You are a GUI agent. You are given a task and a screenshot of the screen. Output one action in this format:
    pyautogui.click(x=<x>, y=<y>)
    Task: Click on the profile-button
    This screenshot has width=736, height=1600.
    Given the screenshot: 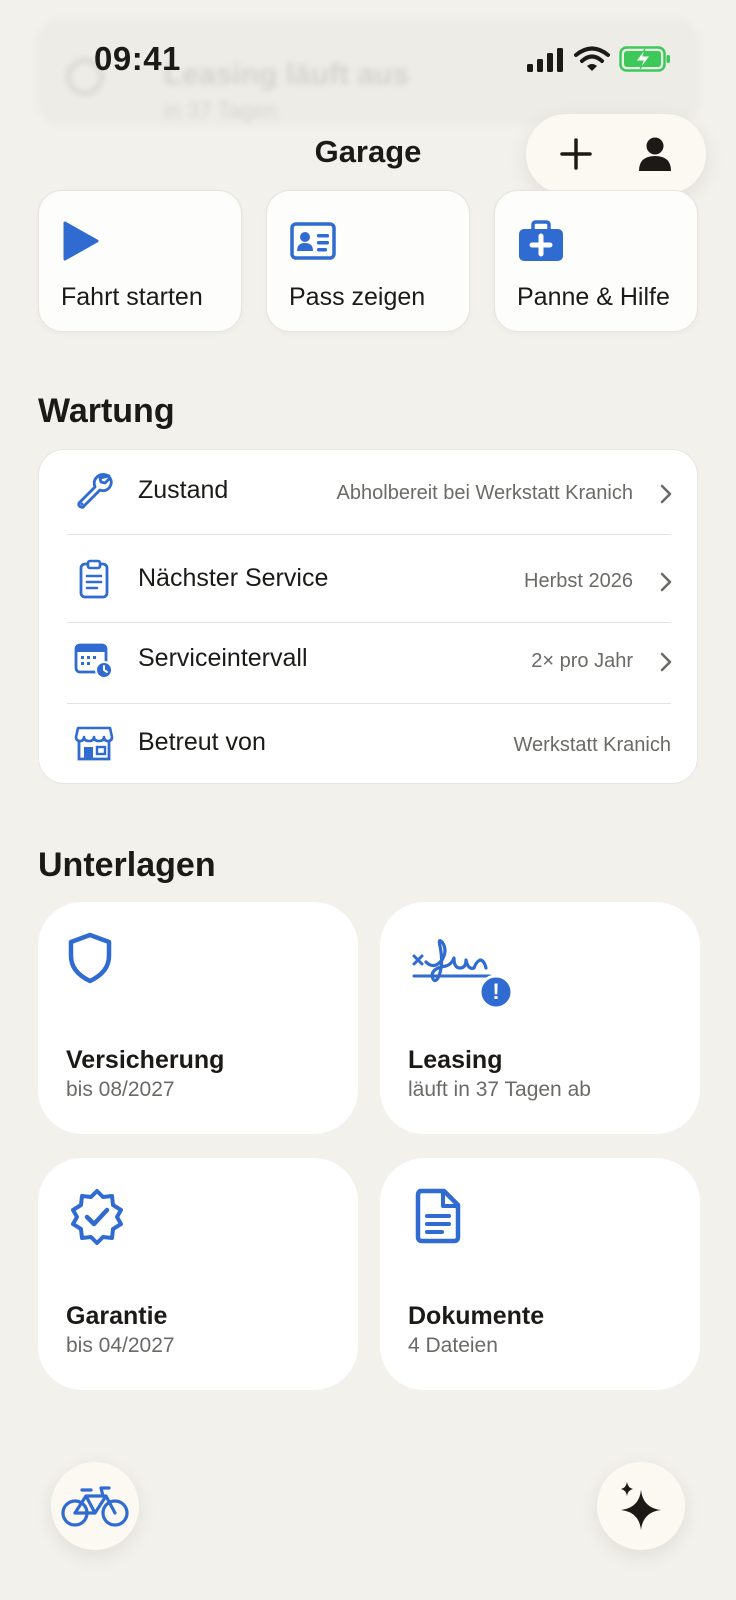 What is the action you would take?
    pyautogui.click(x=655, y=154)
    